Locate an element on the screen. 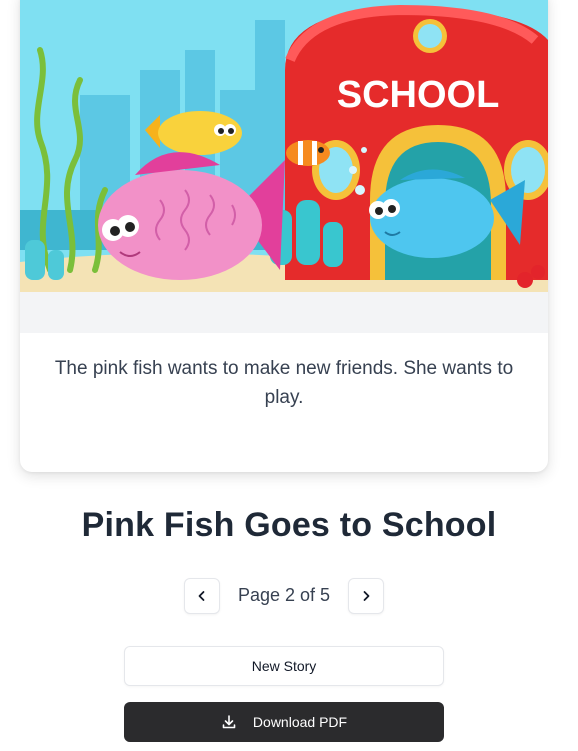 The image size is (578, 751). download-pdf-button: Download PDF is located at coordinates (284, 722).